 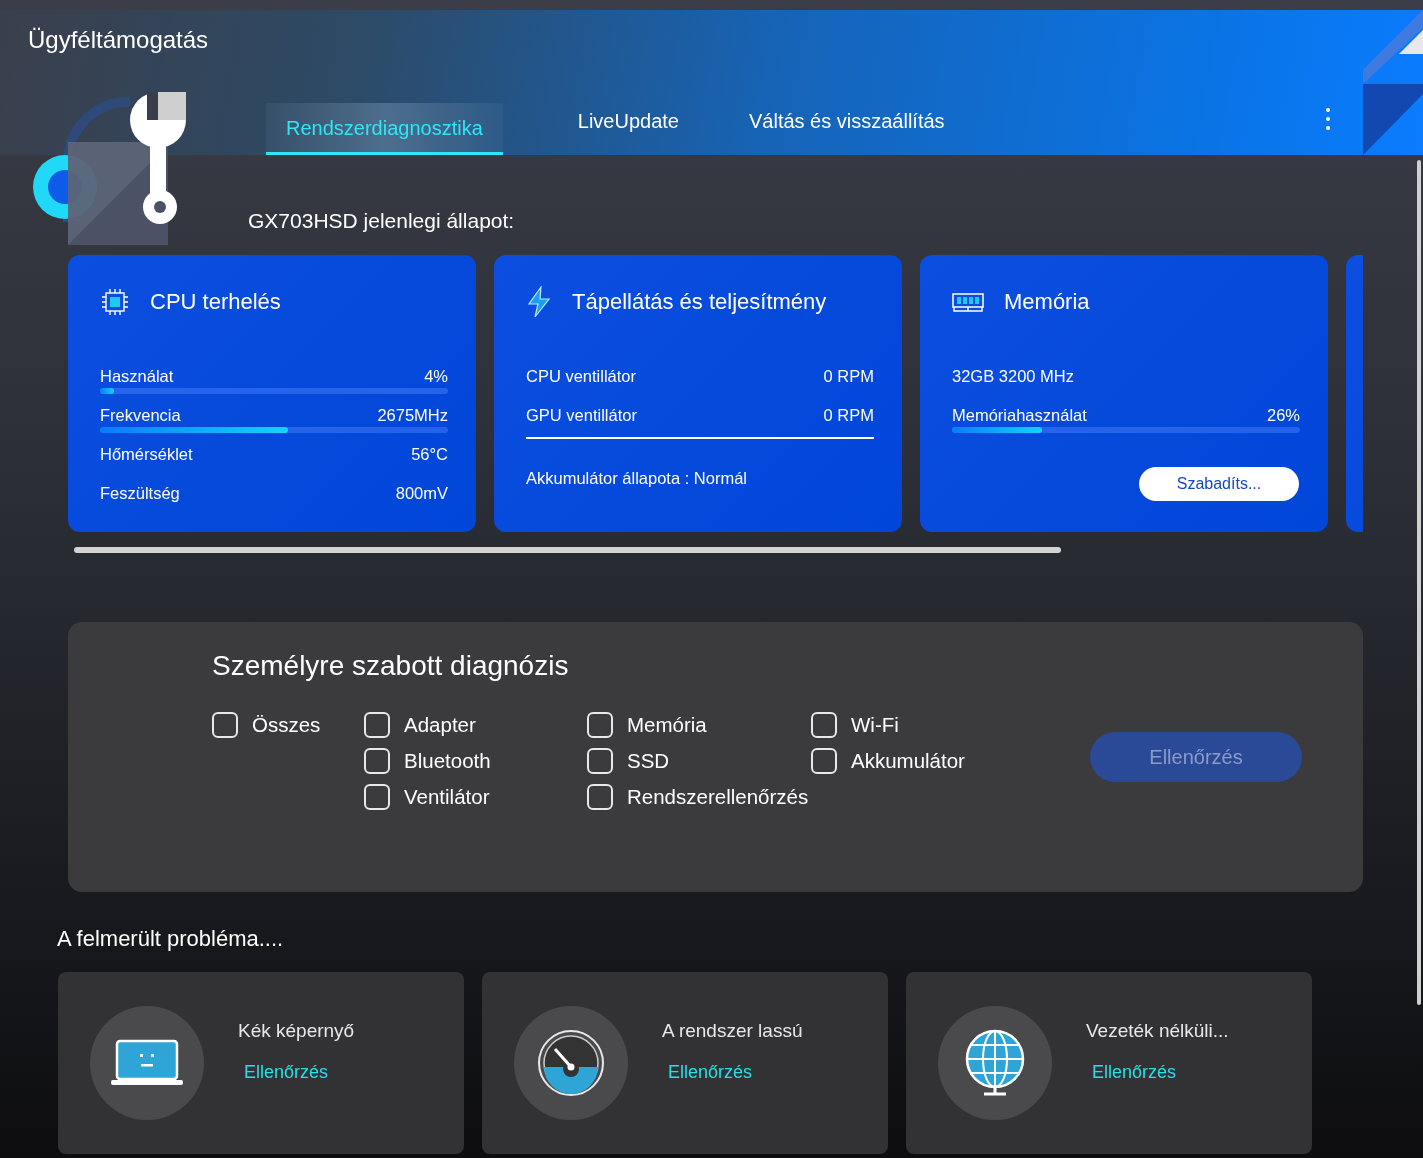 I want to click on metric-label: Feszültség, so click(x=140, y=493).